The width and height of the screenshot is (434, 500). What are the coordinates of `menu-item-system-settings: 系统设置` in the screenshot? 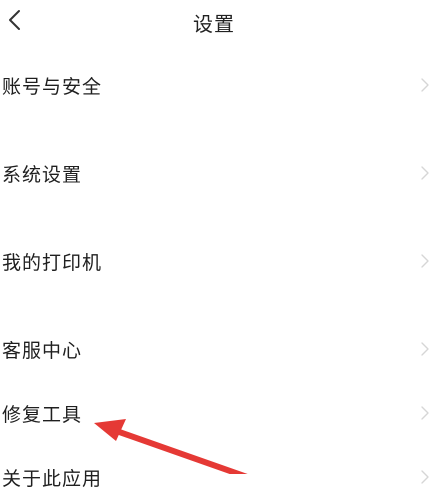 It's located at (217, 173).